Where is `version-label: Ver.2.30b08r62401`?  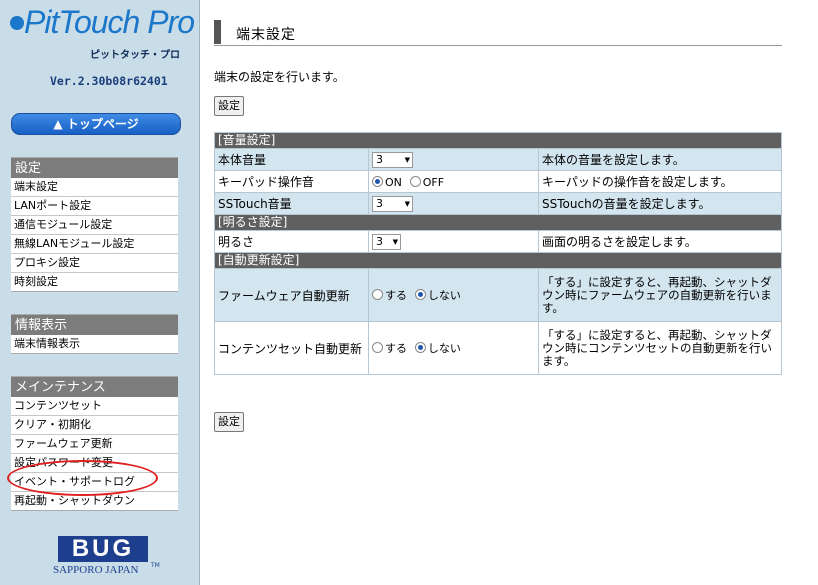
version-label: Ver.2.30b08r62401 is located at coordinates (109, 81).